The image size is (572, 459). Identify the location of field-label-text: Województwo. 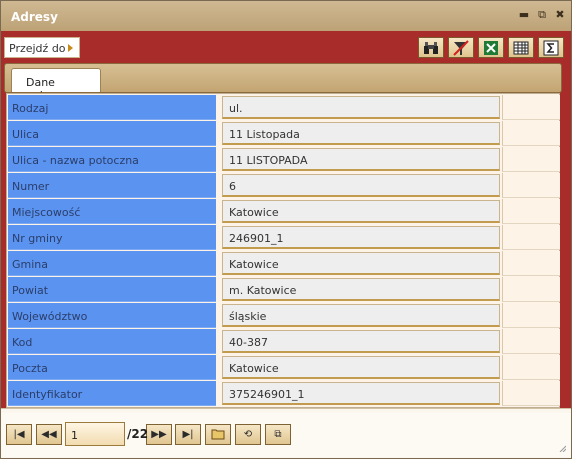
(50, 316).